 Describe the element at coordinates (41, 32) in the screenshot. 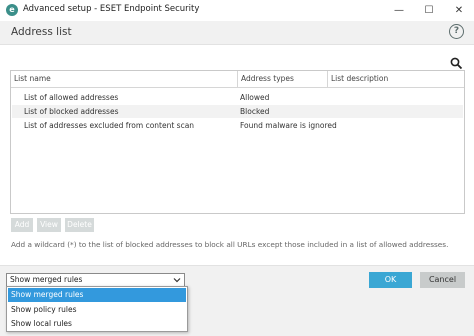

I see `page-title: Address list` at that location.